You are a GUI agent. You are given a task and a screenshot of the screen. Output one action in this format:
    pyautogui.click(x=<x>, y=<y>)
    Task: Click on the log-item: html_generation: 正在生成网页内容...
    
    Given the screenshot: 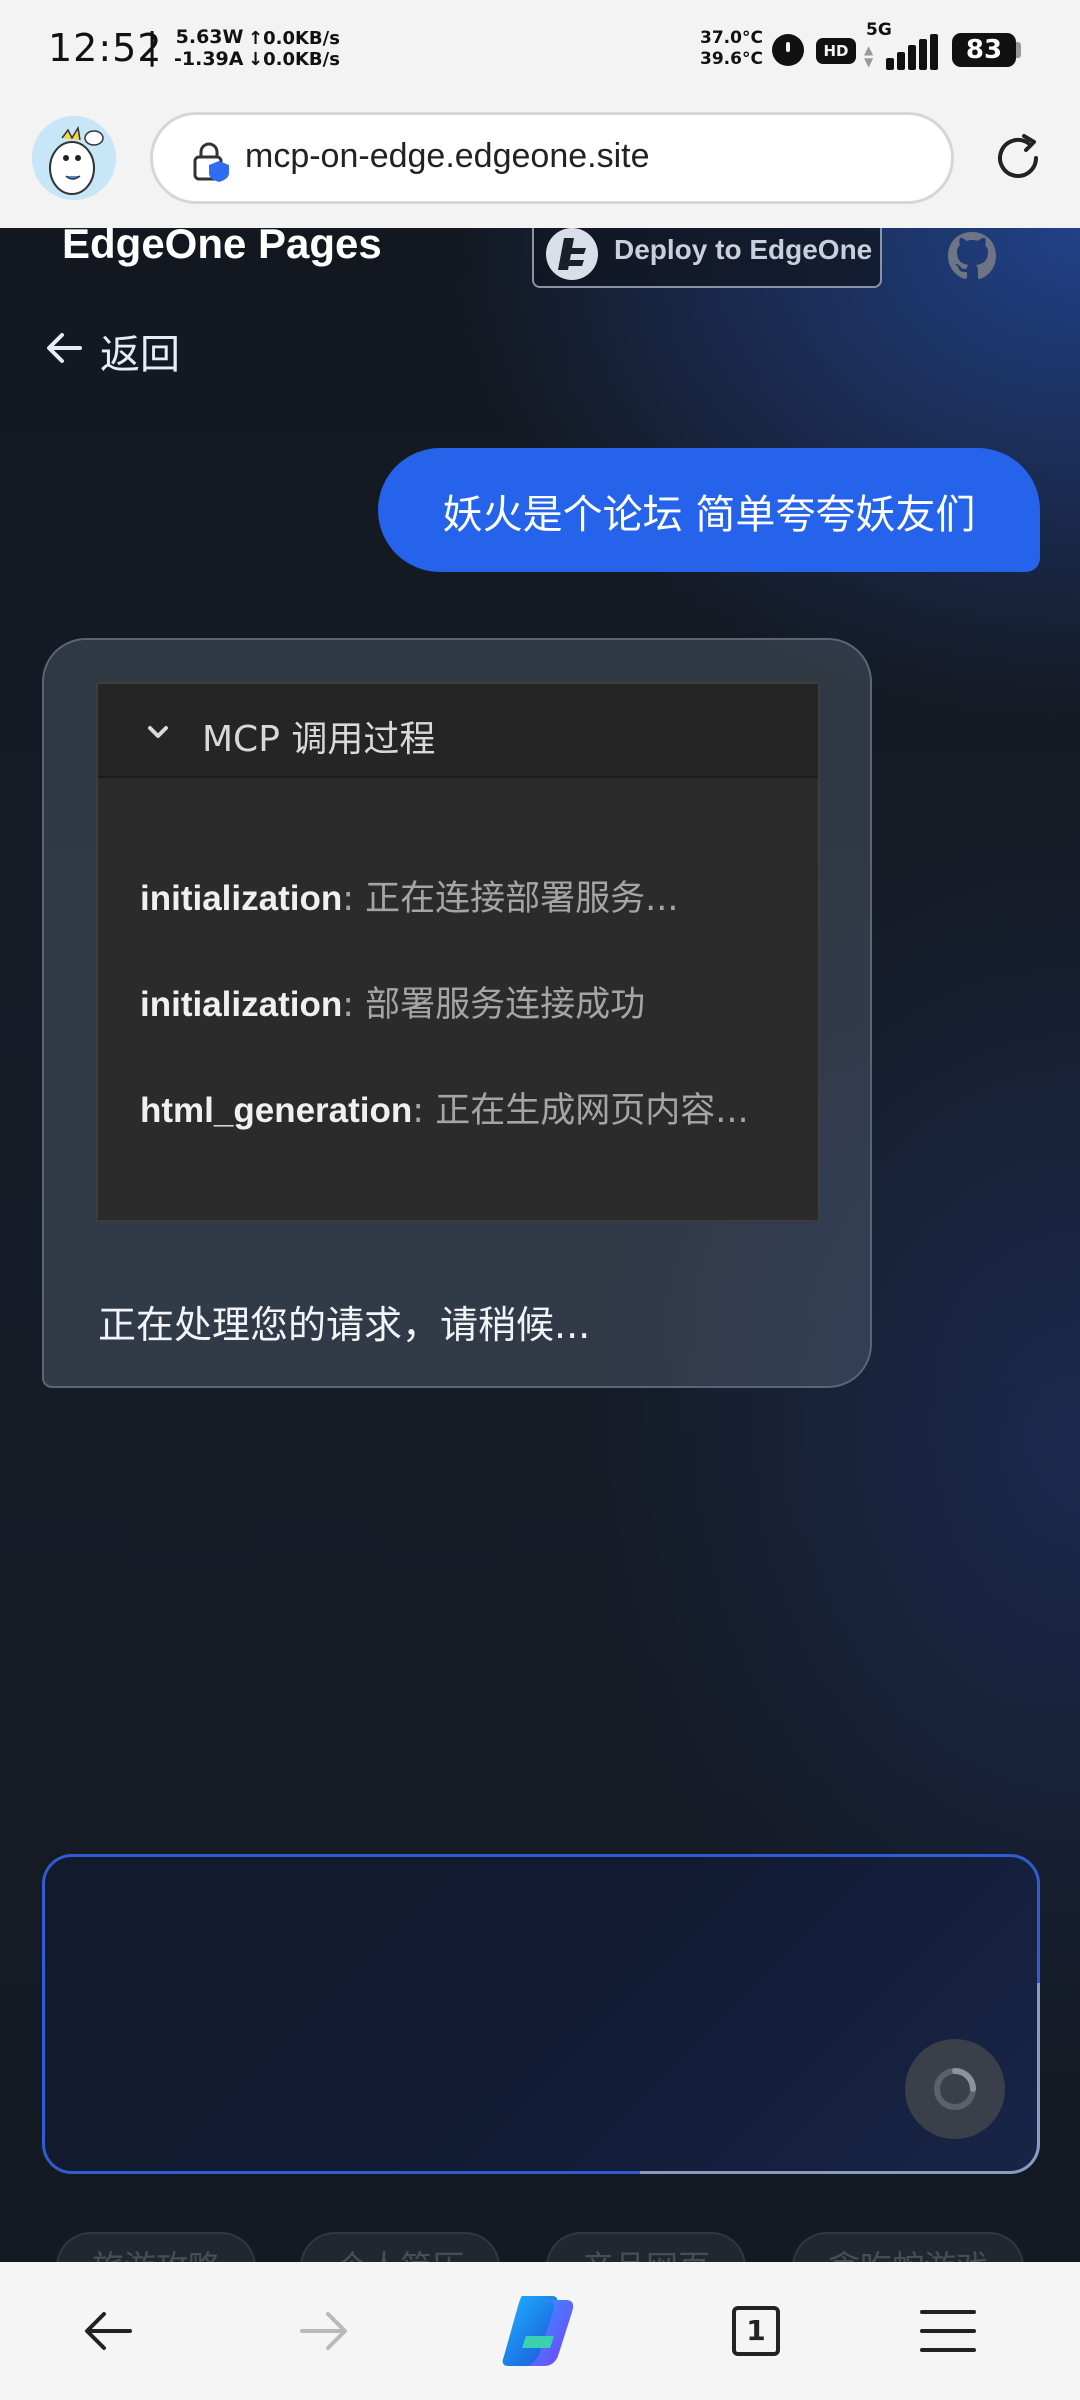 What is the action you would take?
    pyautogui.click(x=444, y=1107)
    